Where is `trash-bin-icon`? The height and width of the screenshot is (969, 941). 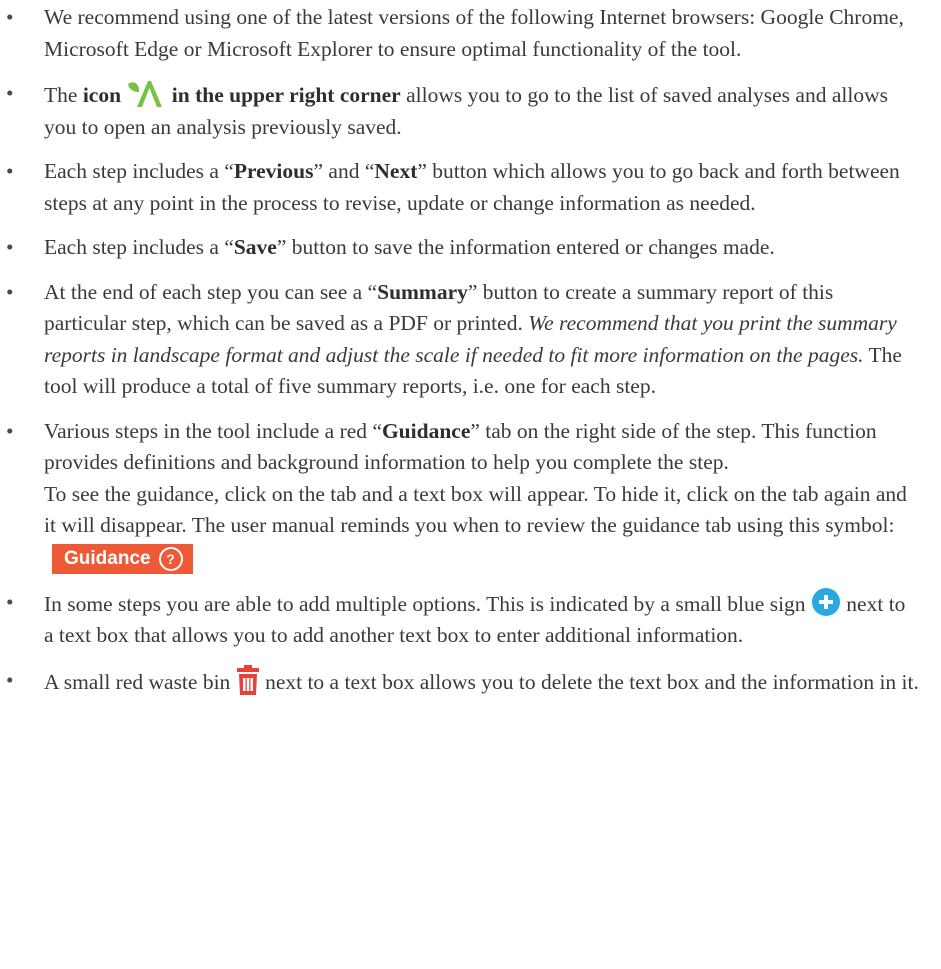
trash-bin-icon is located at coordinates (247, 679).